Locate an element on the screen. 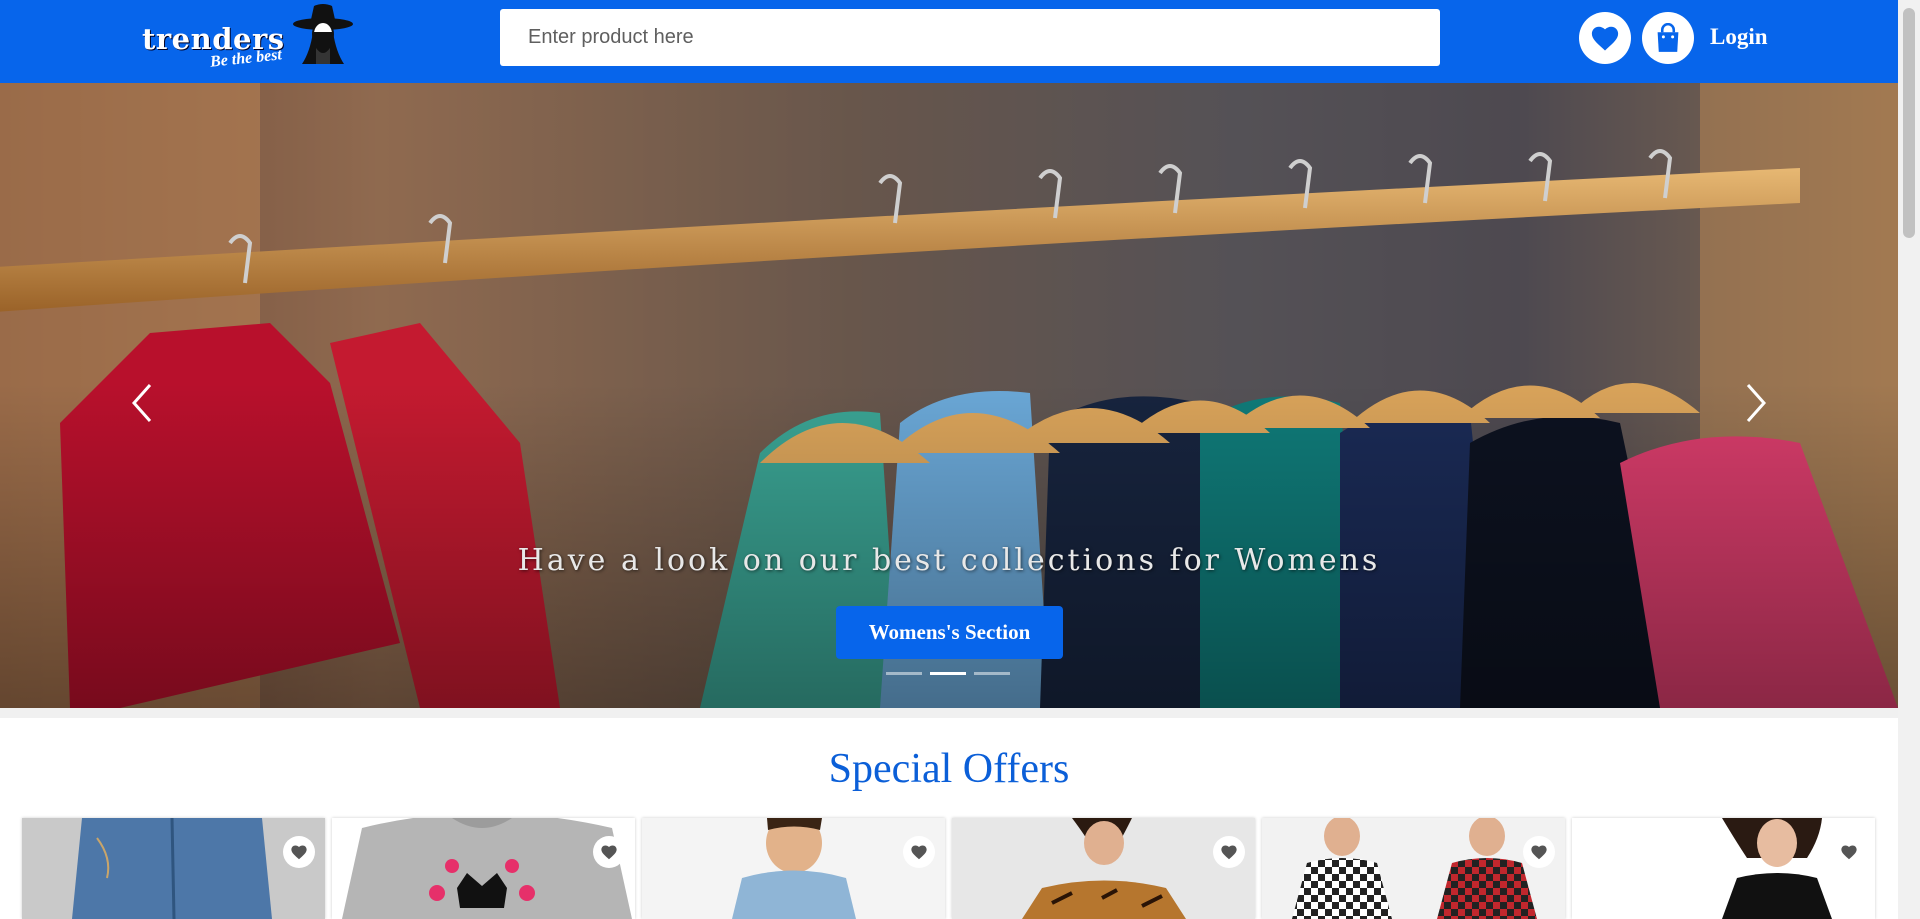  shopping-bag-icon is located at coordinates (1668, 37).